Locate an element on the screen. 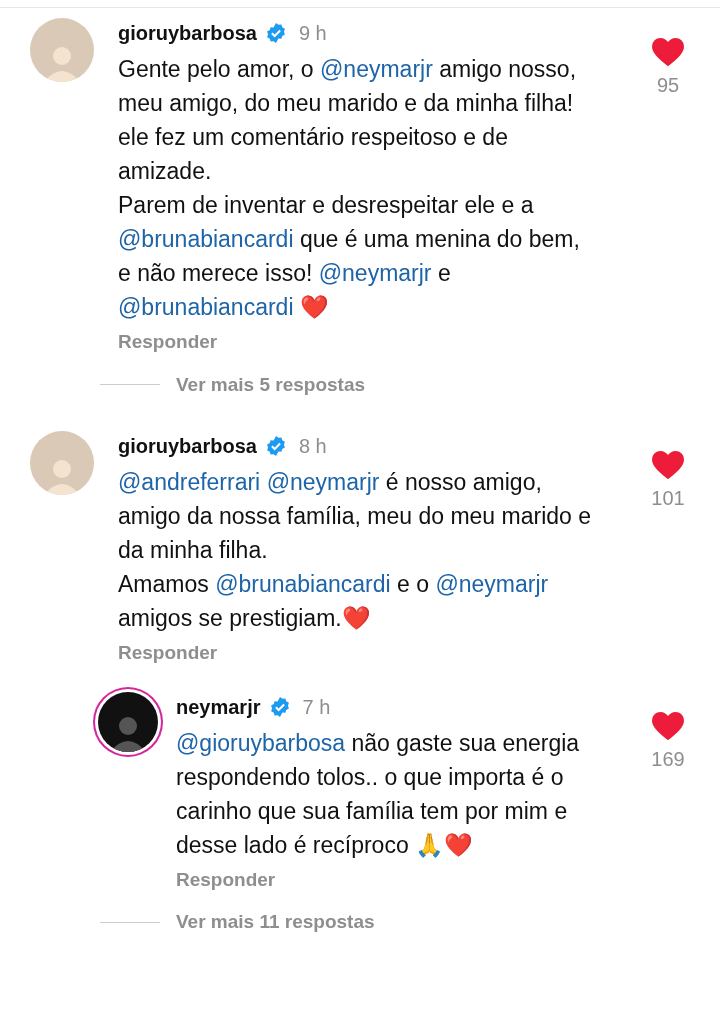 This screenshot has width=720, height=1024. mention-link: @gioruybarbosa is located at coordinates (261, 742).